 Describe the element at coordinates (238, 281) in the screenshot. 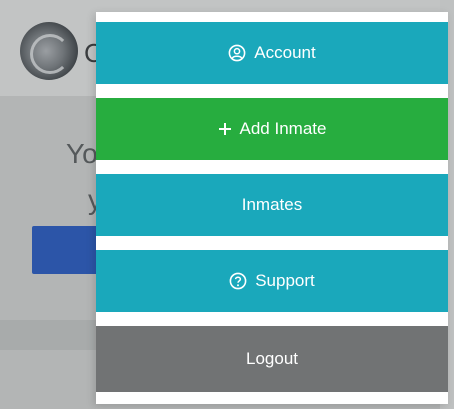

I see `question-circle-icon` at that location.